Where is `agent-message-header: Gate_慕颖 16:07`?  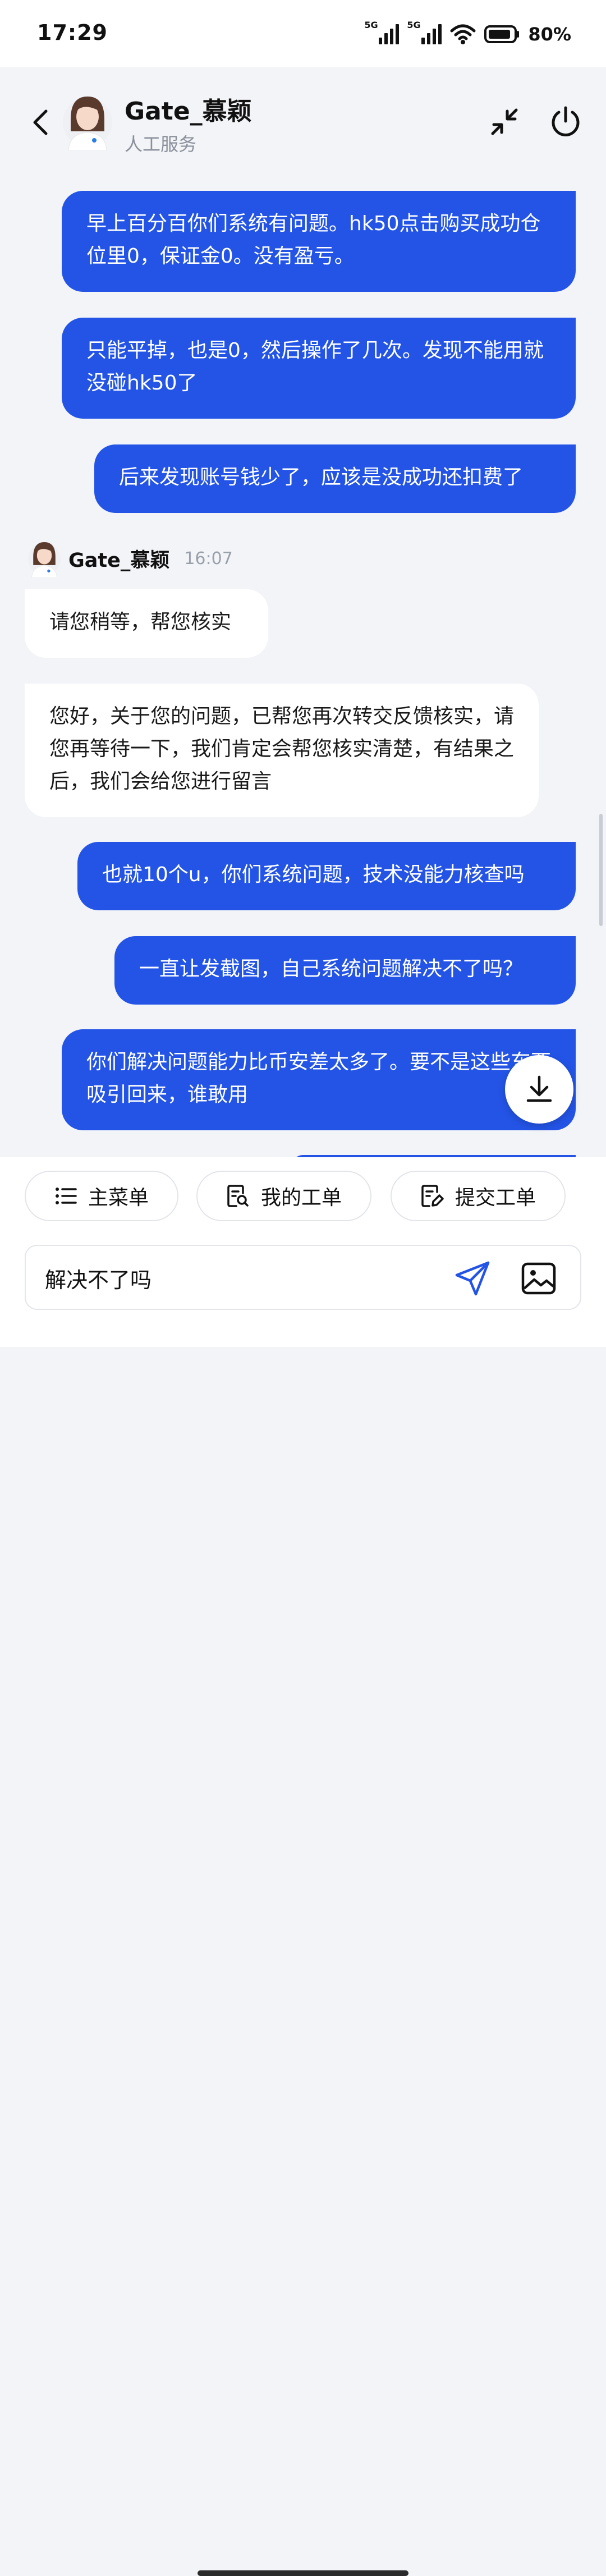 agent-message-header: Gate_慕颖 16:07 is located at coordinates (130, 558).